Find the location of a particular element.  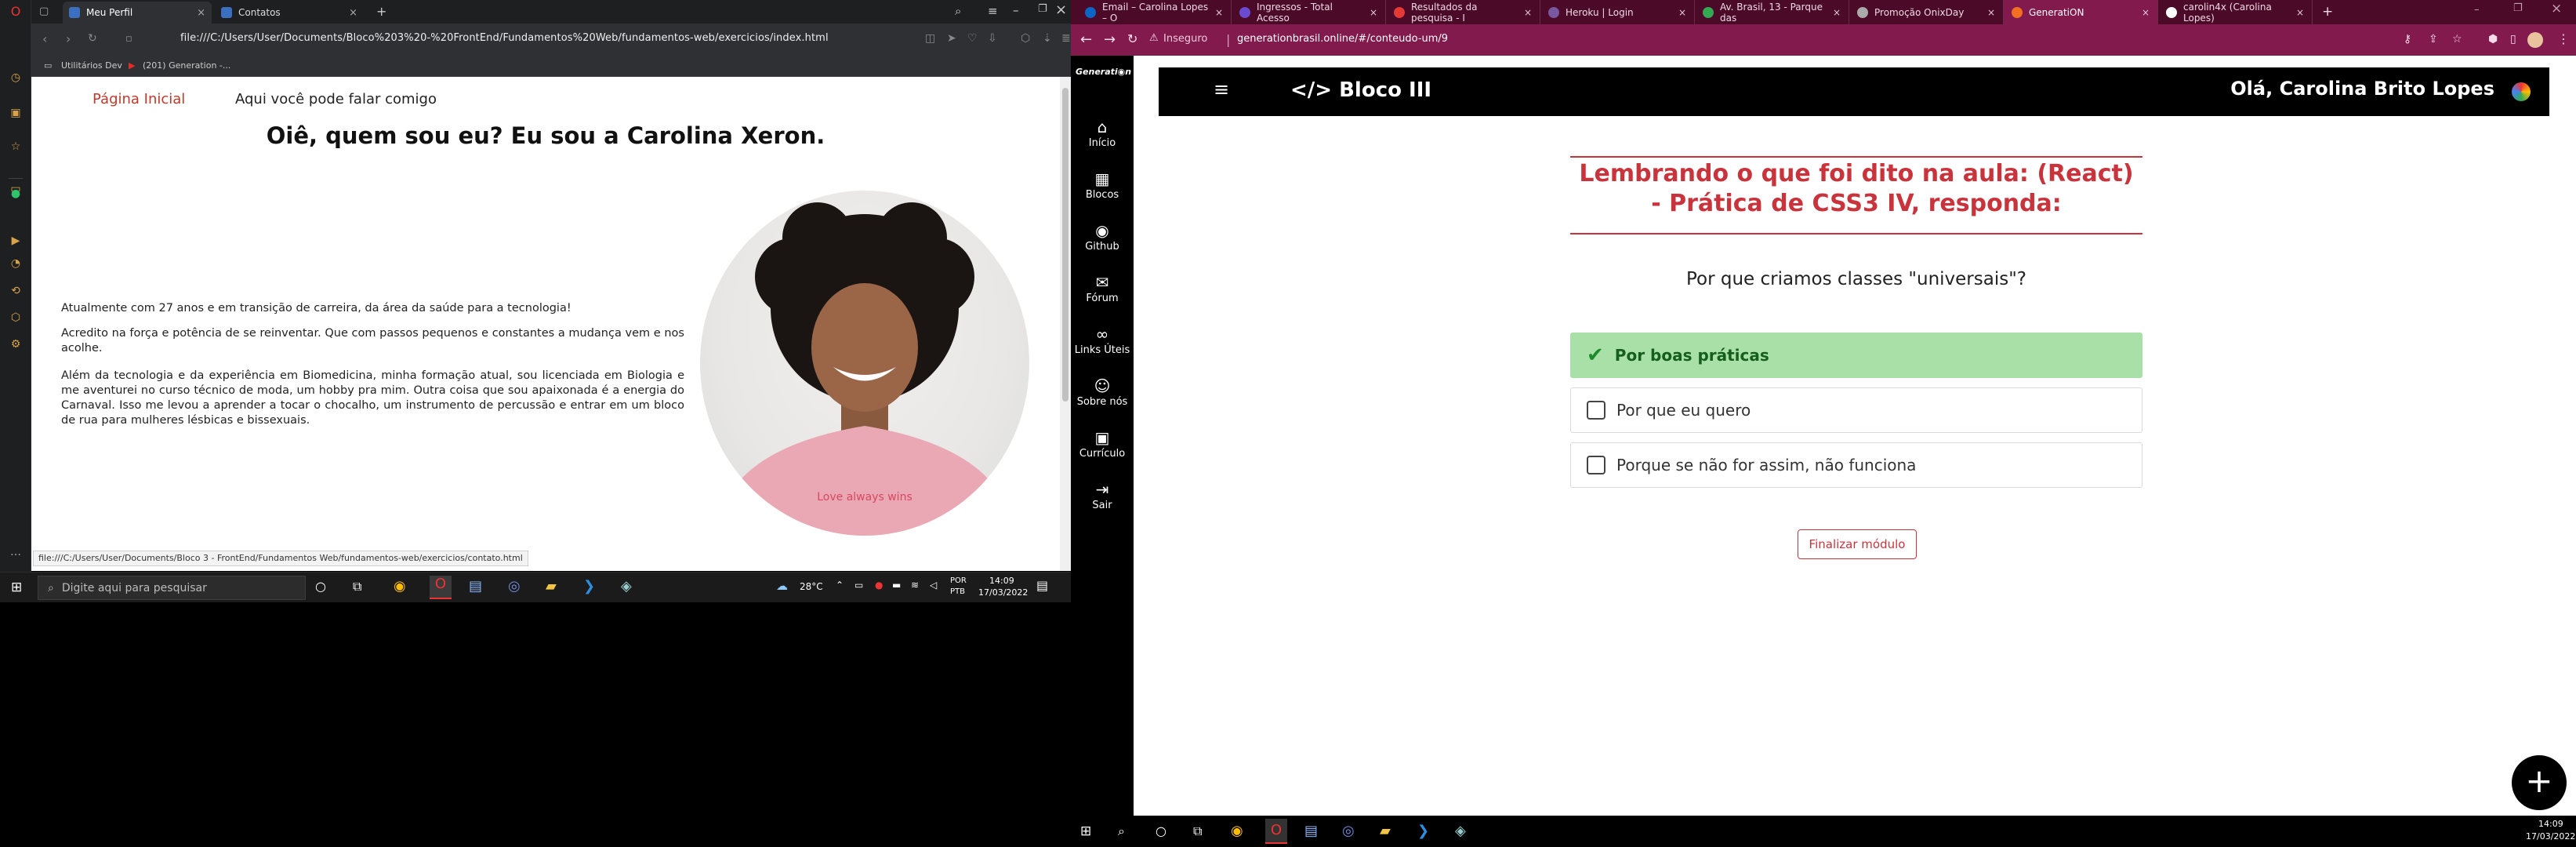

opera-logo-icon: O is located at coordinates (16, 11).